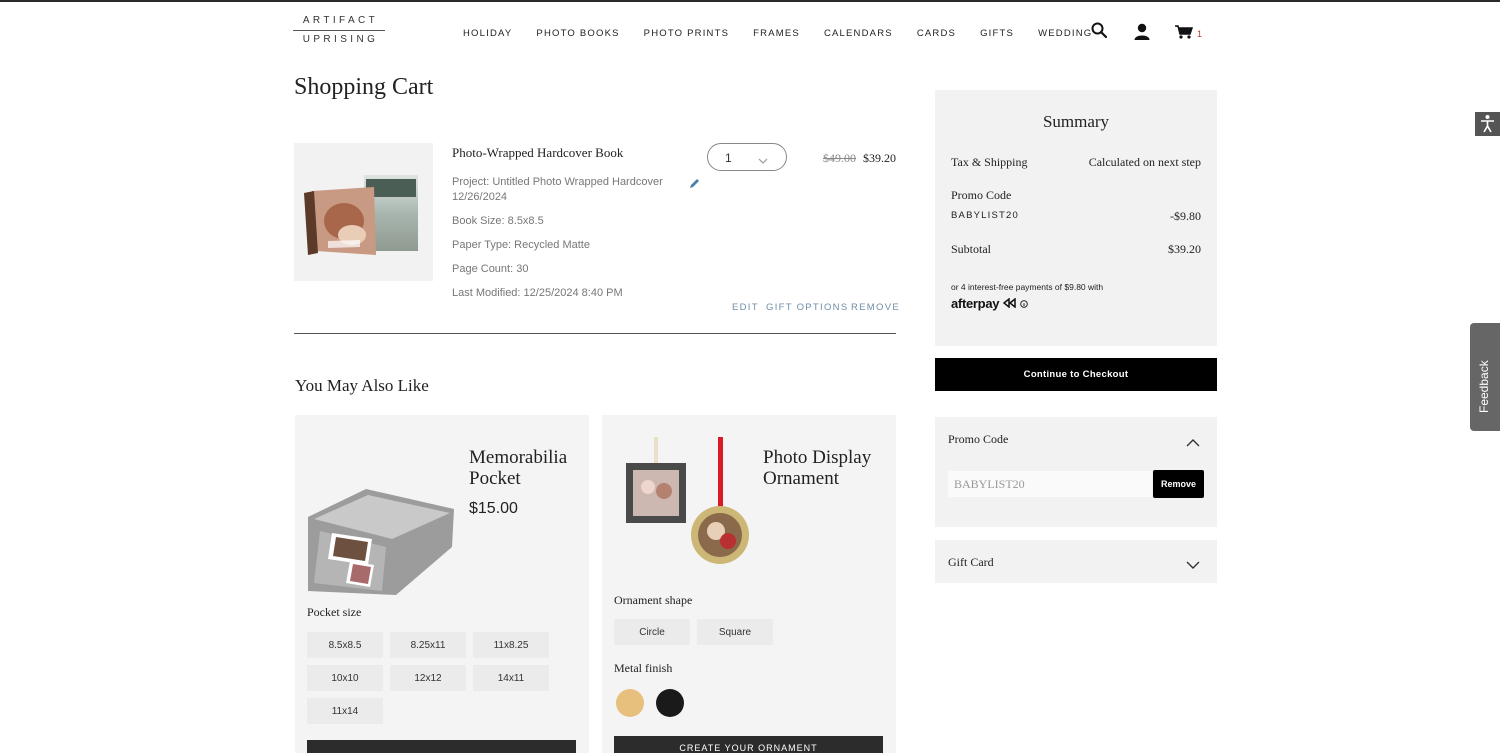 The image size is (1500, 753). I want to click on pocket-image, so click(381, 543).